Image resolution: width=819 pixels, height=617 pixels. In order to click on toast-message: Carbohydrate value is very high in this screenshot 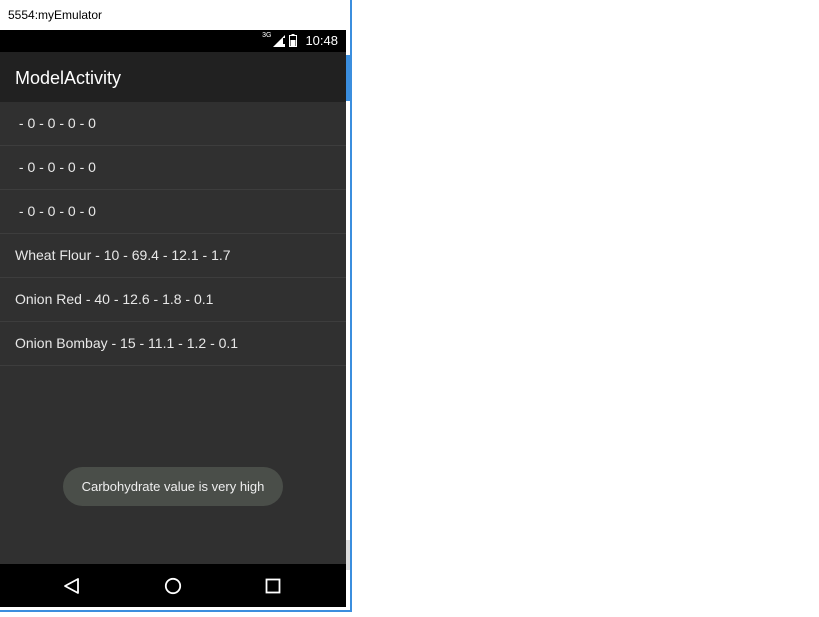, I will do `click(173, 486)`.